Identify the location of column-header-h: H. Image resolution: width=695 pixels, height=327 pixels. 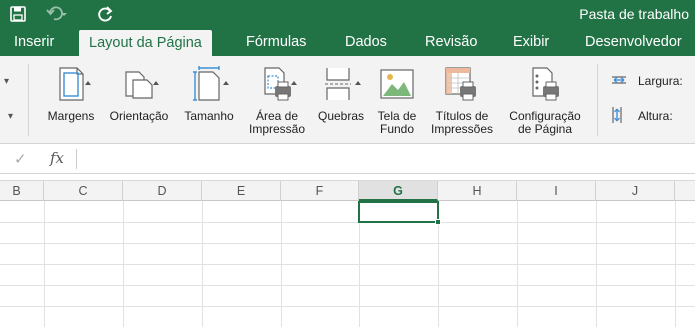
(477, 191).